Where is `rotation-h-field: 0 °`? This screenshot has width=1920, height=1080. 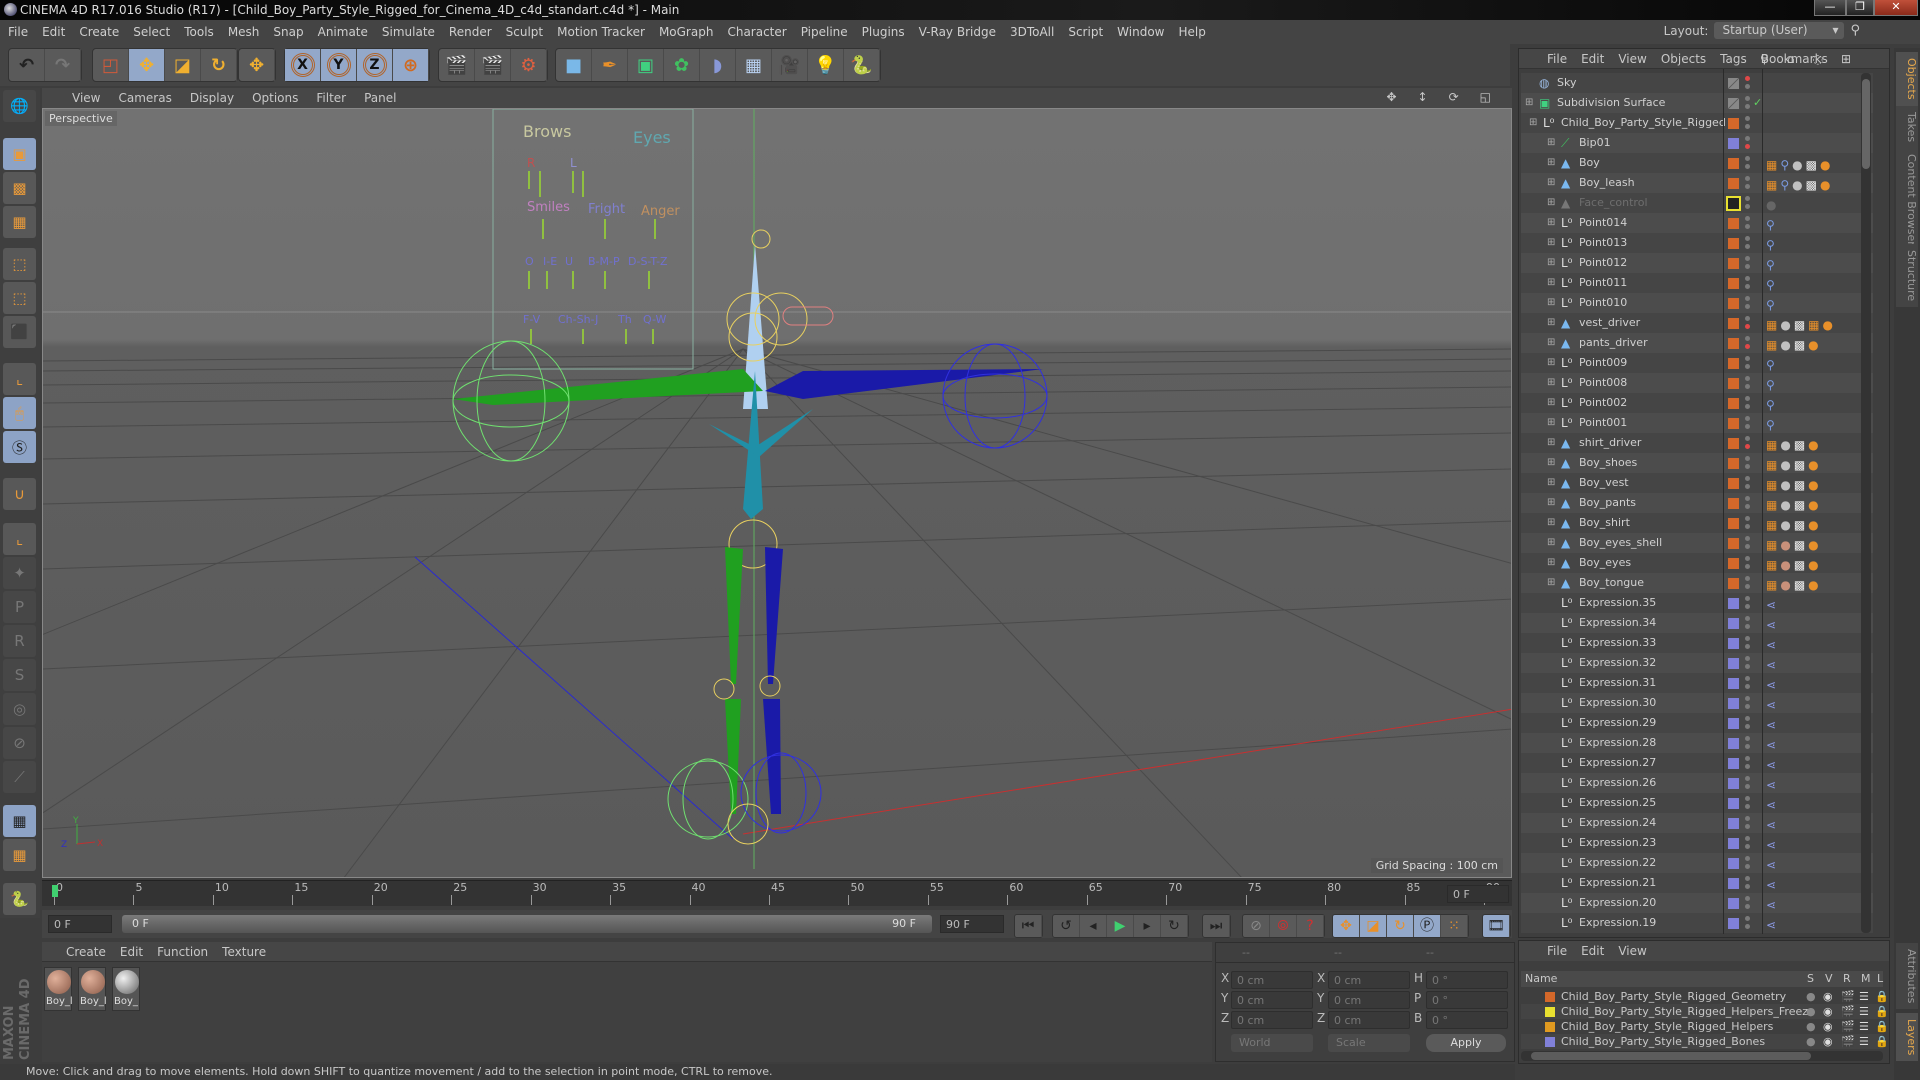
rotation-h-field: 0 ° is located at coordinates (1467, 980).